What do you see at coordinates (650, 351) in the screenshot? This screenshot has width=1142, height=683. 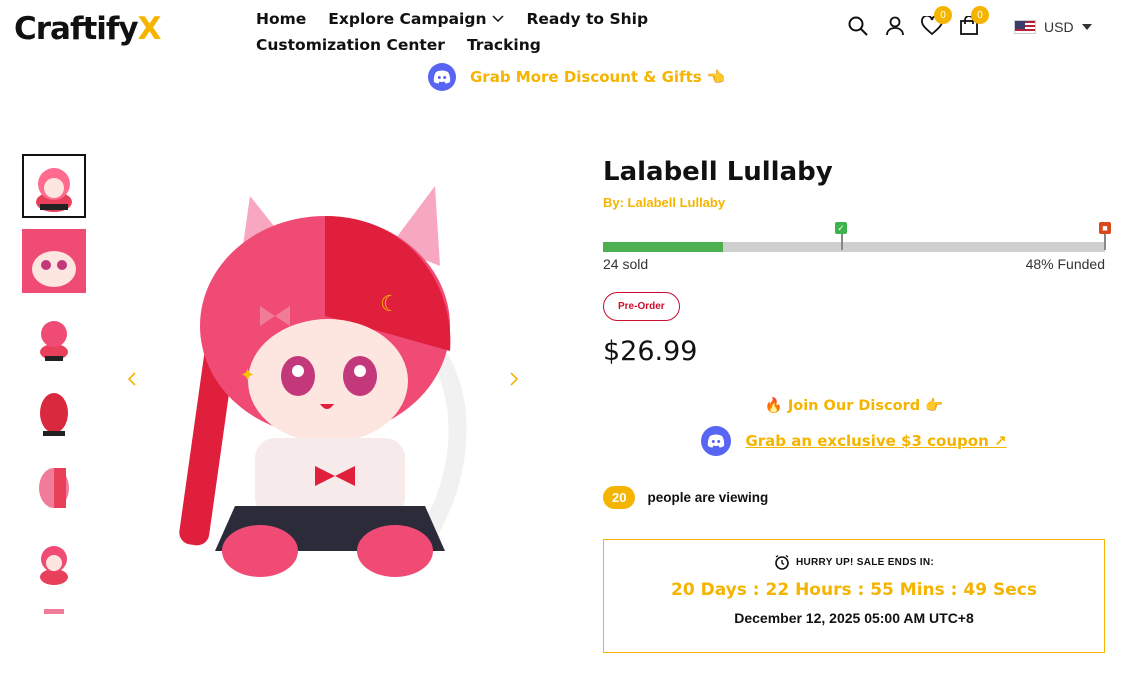 I see `product-price: $26.99` at bounding box center [650, 351].